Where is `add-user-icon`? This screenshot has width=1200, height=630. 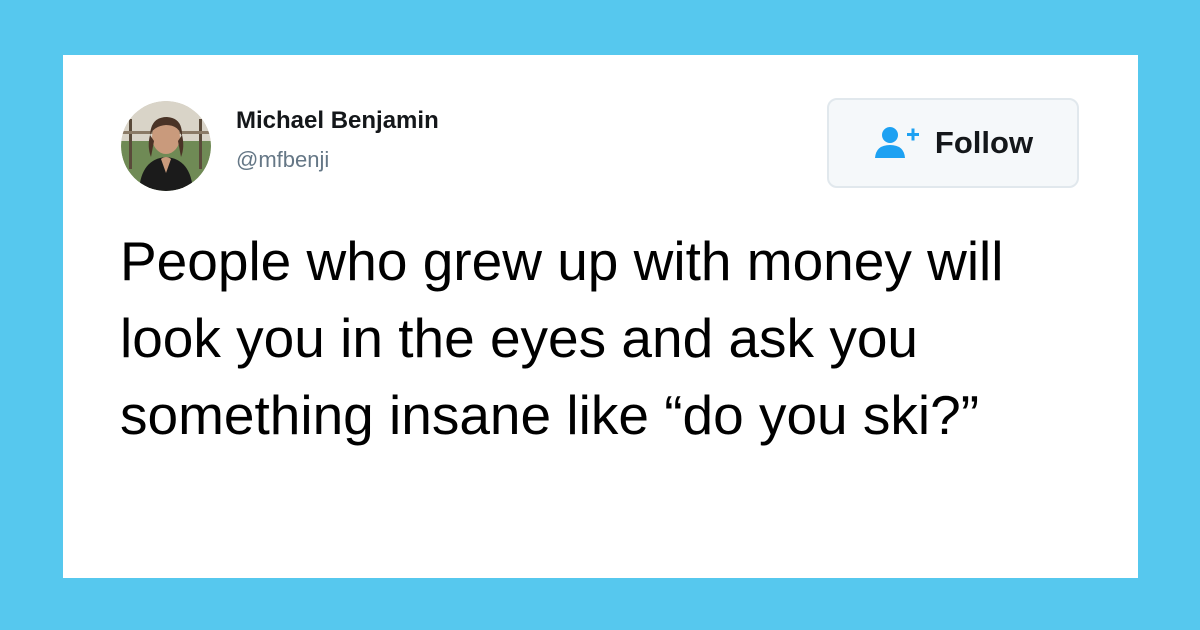
add-user-icon is located at coordinates (896, 142).